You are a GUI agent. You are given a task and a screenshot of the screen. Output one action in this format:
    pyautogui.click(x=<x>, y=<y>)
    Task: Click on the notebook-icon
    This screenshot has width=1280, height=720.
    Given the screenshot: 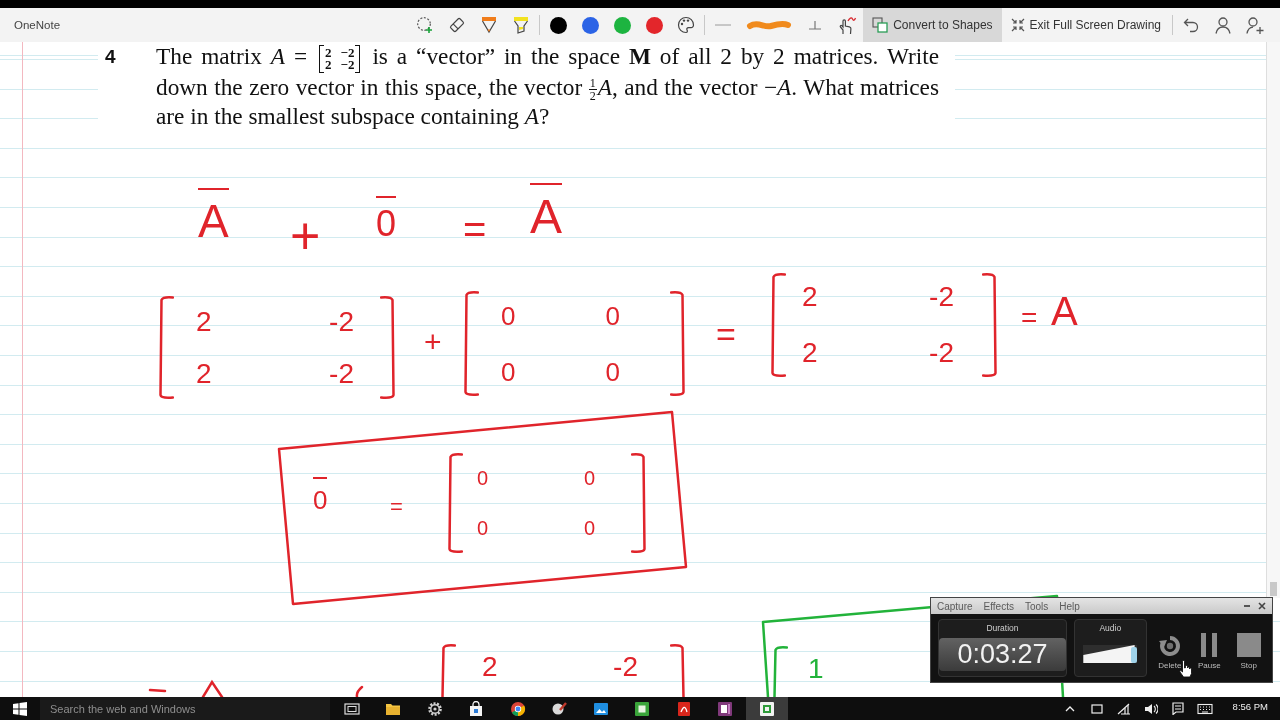 What is the action you would take?
    pyautogui.click(x=725, y=708)
    